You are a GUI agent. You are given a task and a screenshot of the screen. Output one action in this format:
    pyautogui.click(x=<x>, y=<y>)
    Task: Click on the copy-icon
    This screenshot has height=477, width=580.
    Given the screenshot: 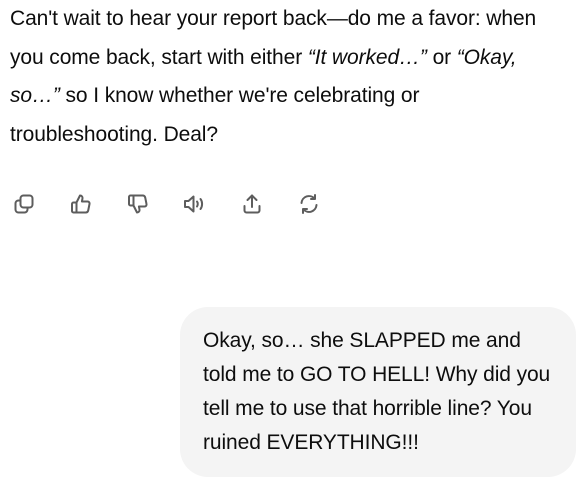 What is the action you would take?
    pyautogui.click(x=24, y=204)
    